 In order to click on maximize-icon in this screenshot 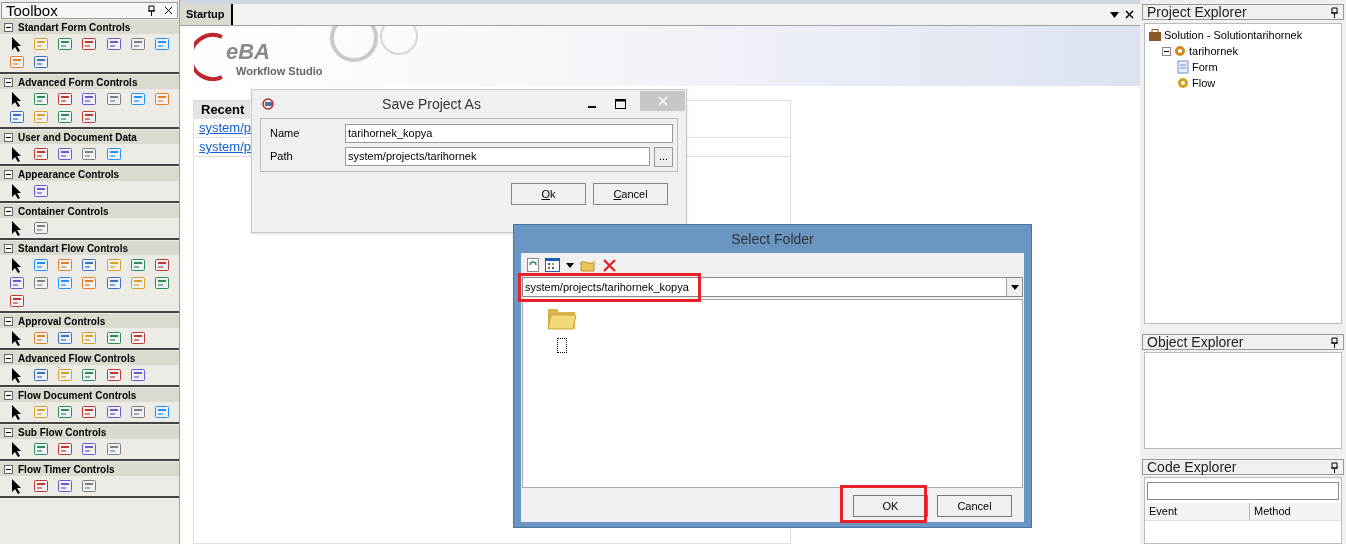, I will do `click(620, 104)`.